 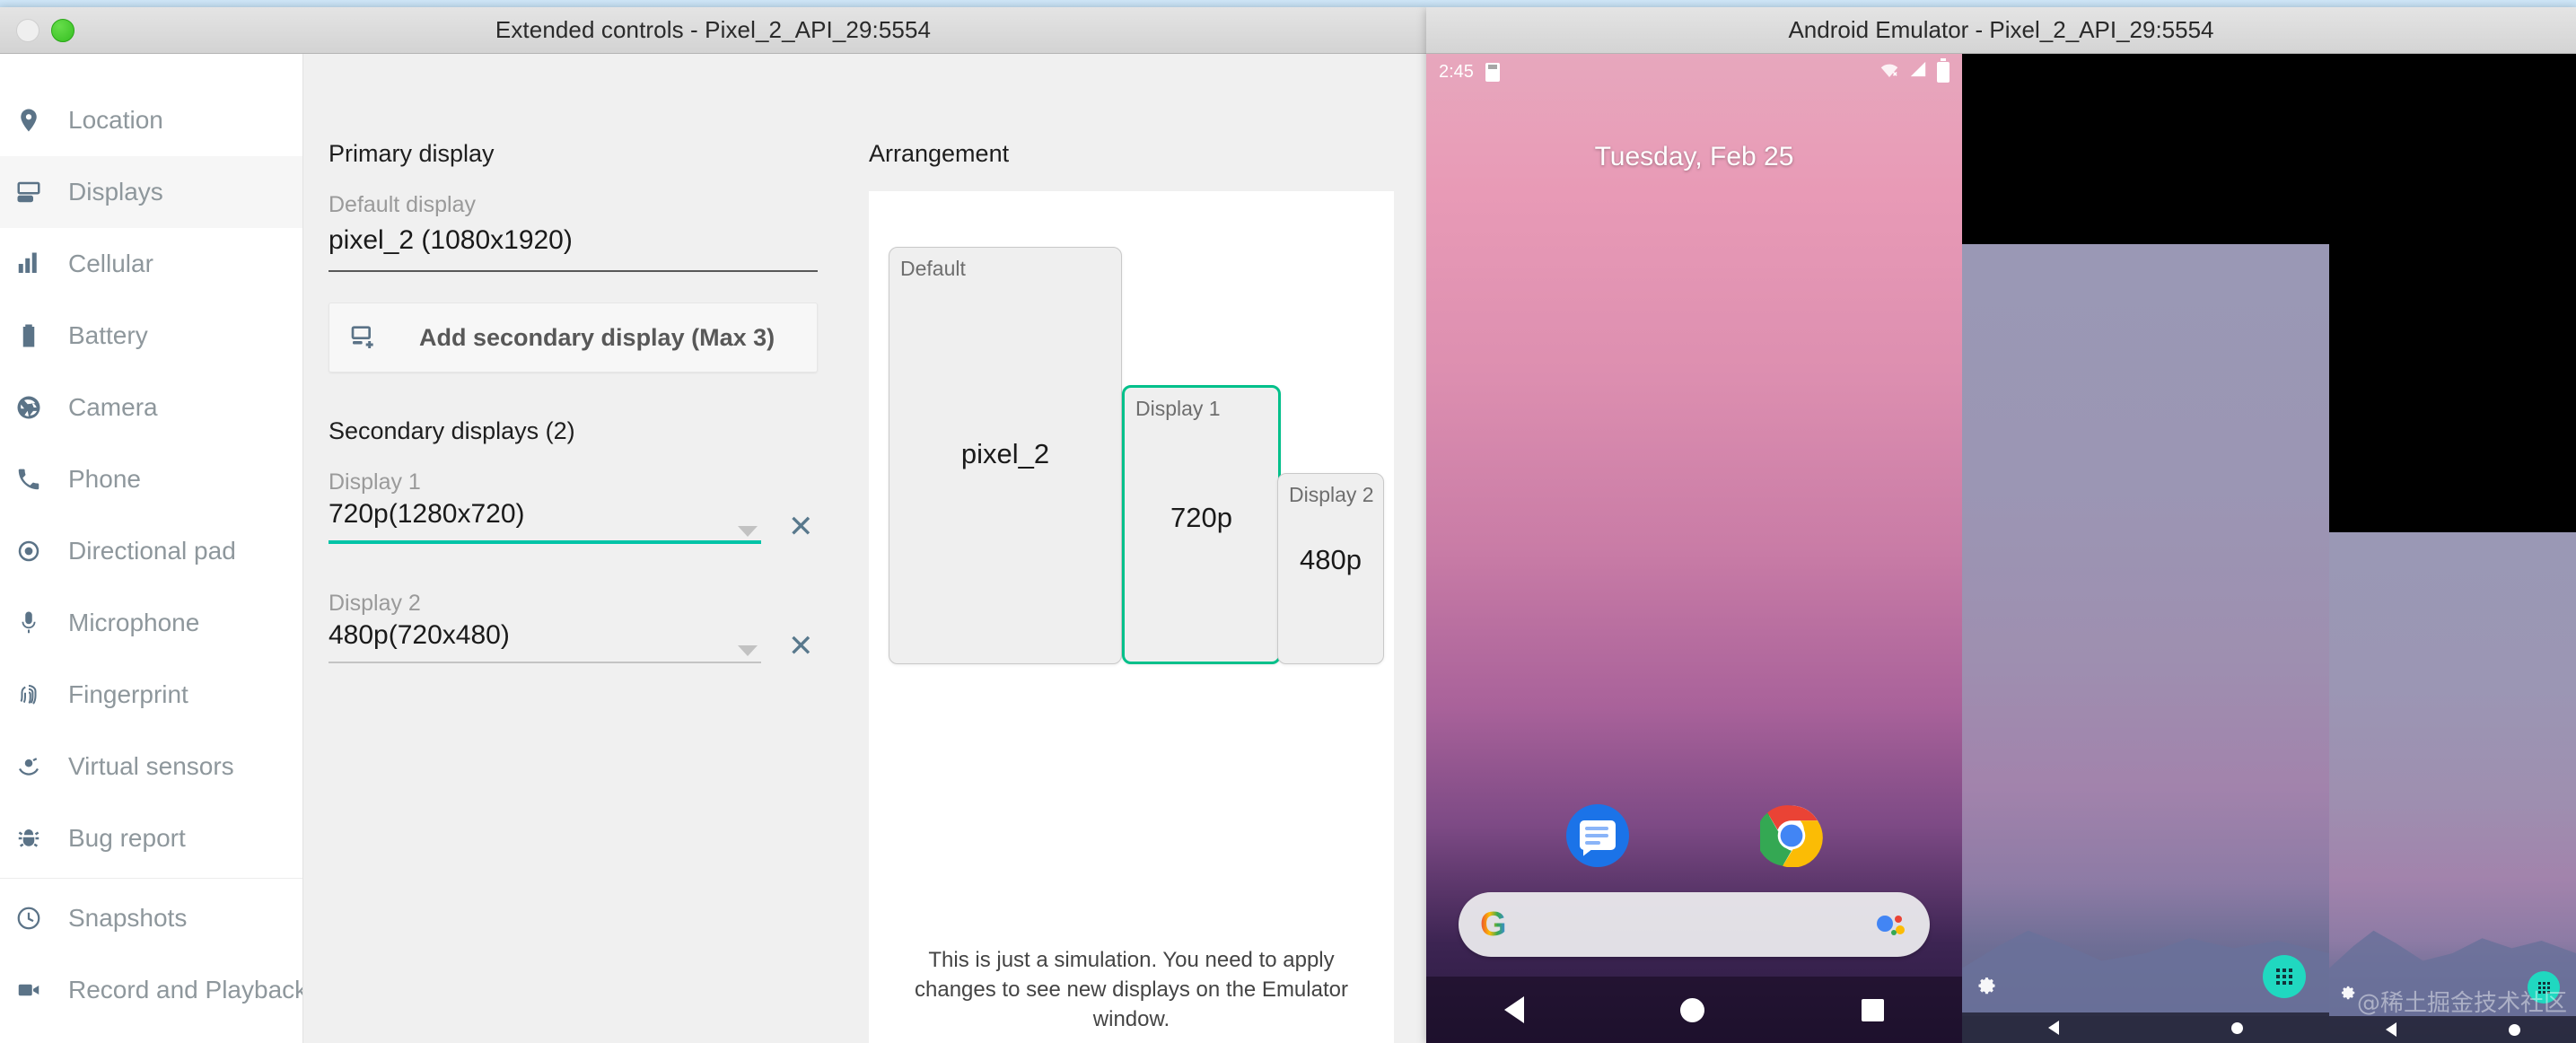 I want to click on cellular-signal-icon, so click(x=1918, y=71).